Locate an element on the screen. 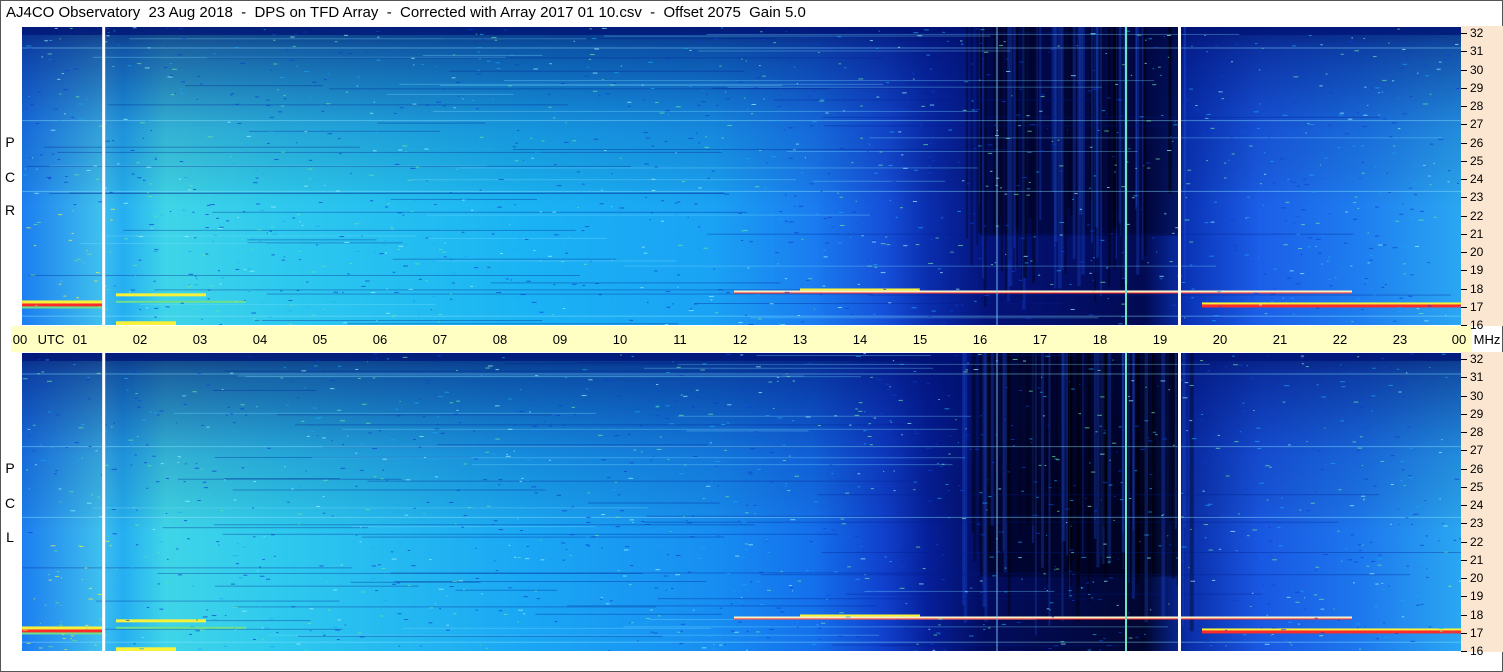  mhz-tick-label: 17 is located at coordinates (1477, 306).